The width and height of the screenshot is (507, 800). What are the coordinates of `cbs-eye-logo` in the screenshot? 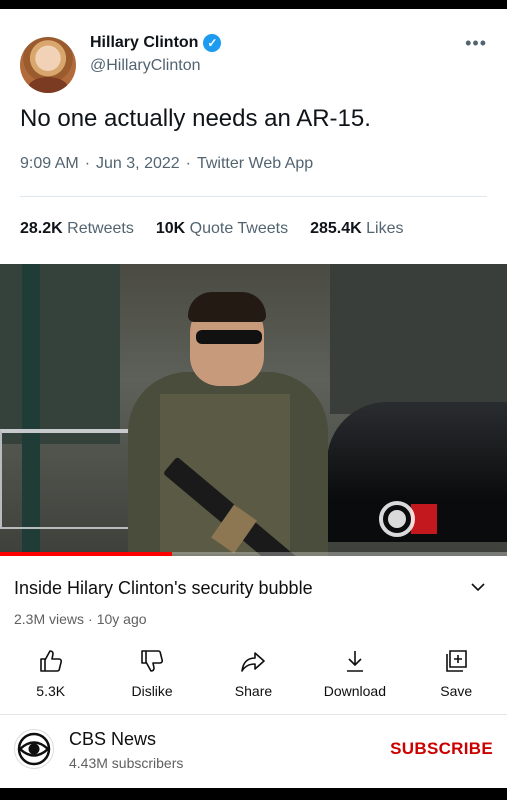 It's located at (34, 749).